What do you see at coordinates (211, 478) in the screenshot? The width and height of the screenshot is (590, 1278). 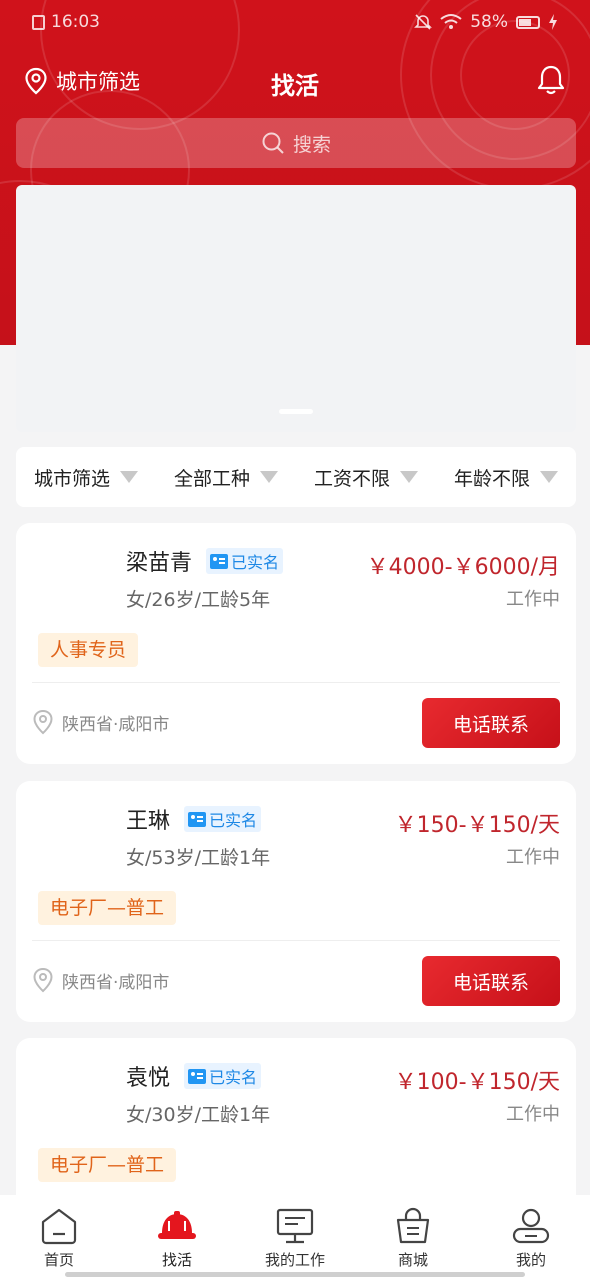 I see `filter-label: 全部工种` at bounding box center [211, 478].